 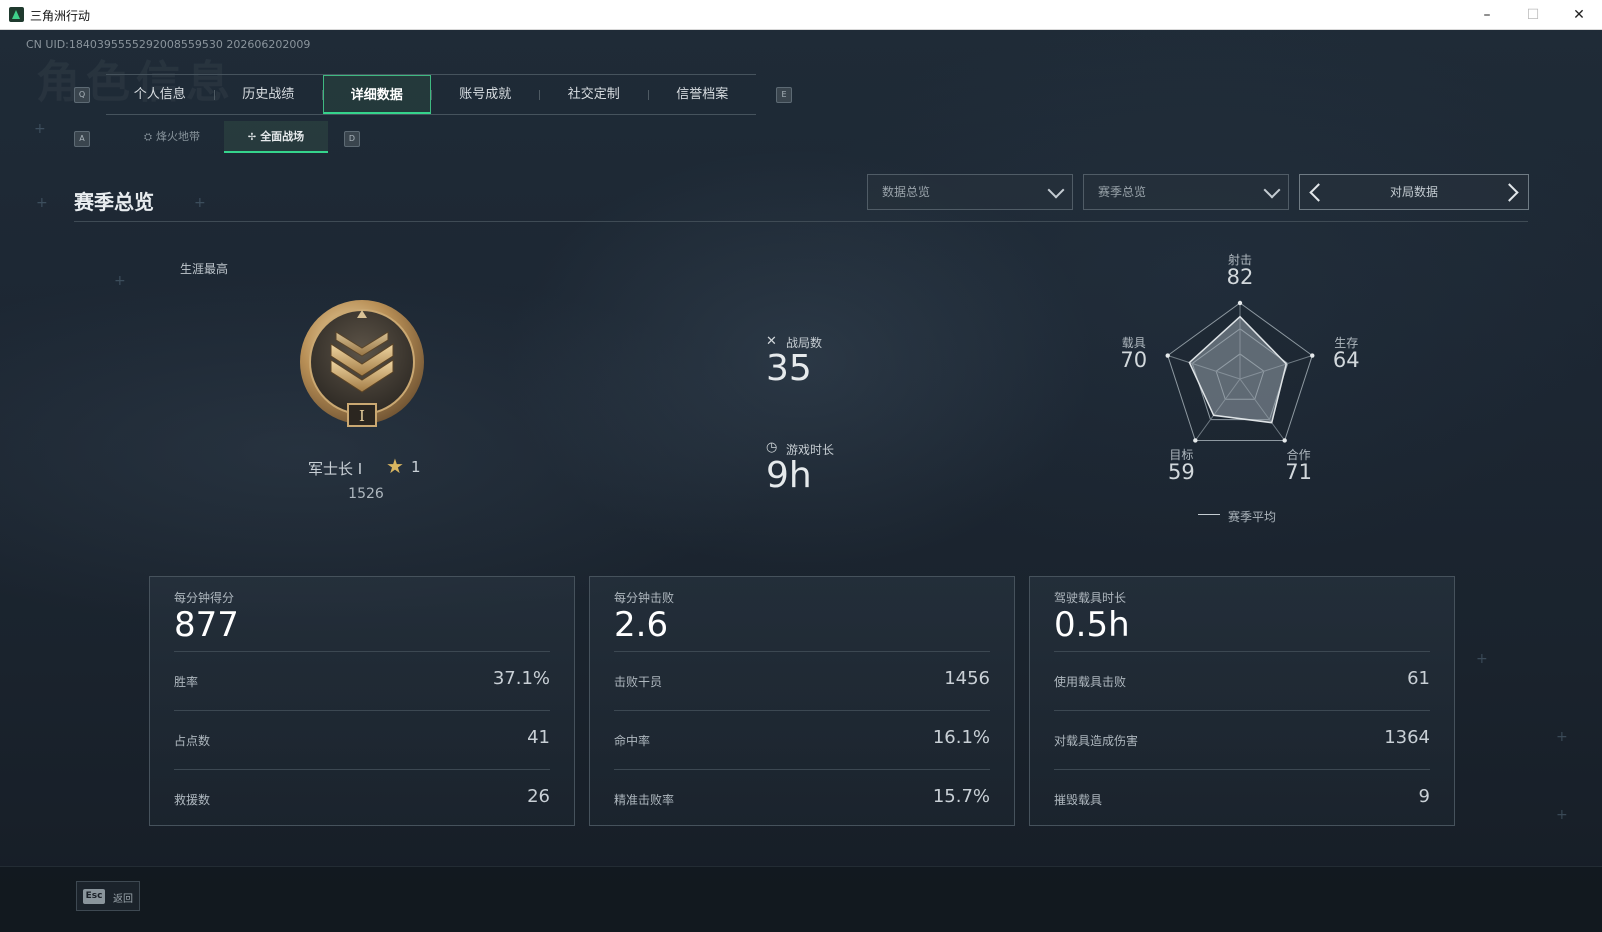 I want to click on app-logo-icon, so click(x=16, y=14).